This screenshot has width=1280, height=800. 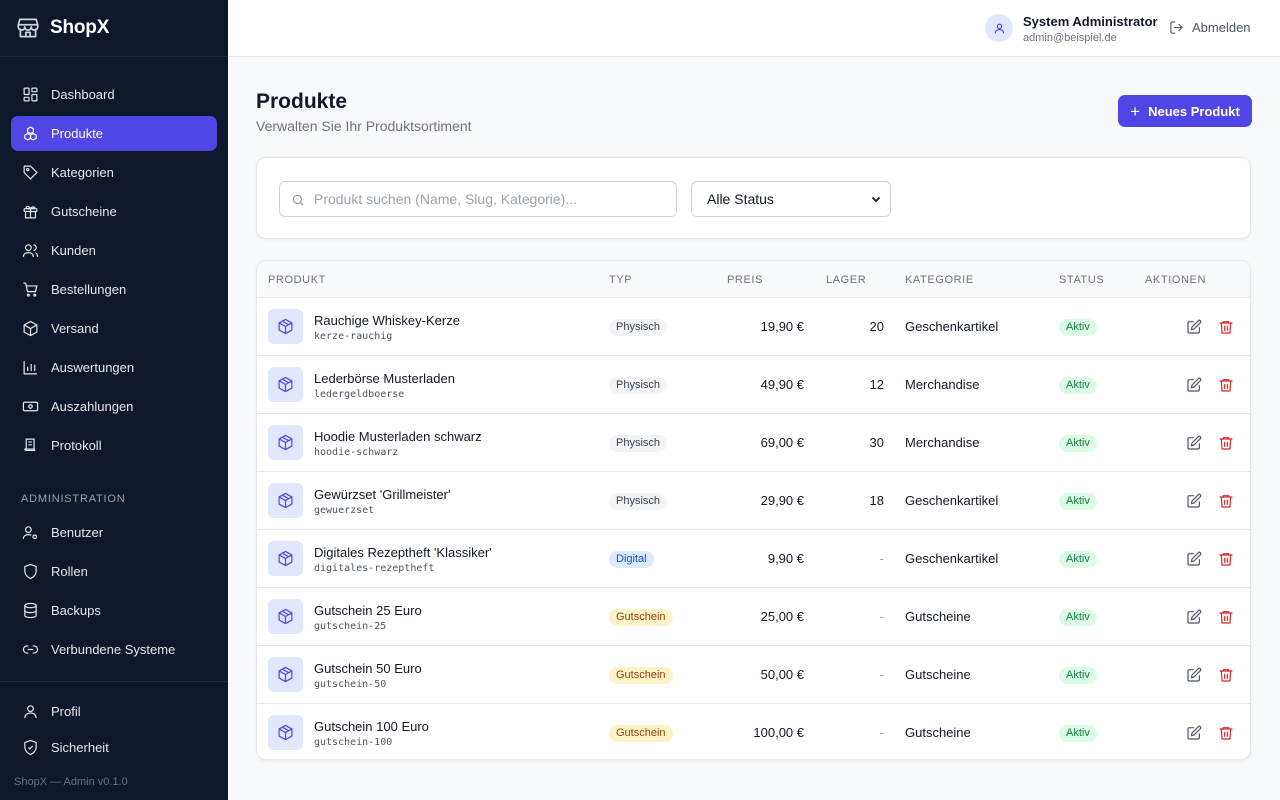 What do you see at coordinates (1176, 27) in the screenshot?
I see `logout-icon` at bounding box center [1176, 27].